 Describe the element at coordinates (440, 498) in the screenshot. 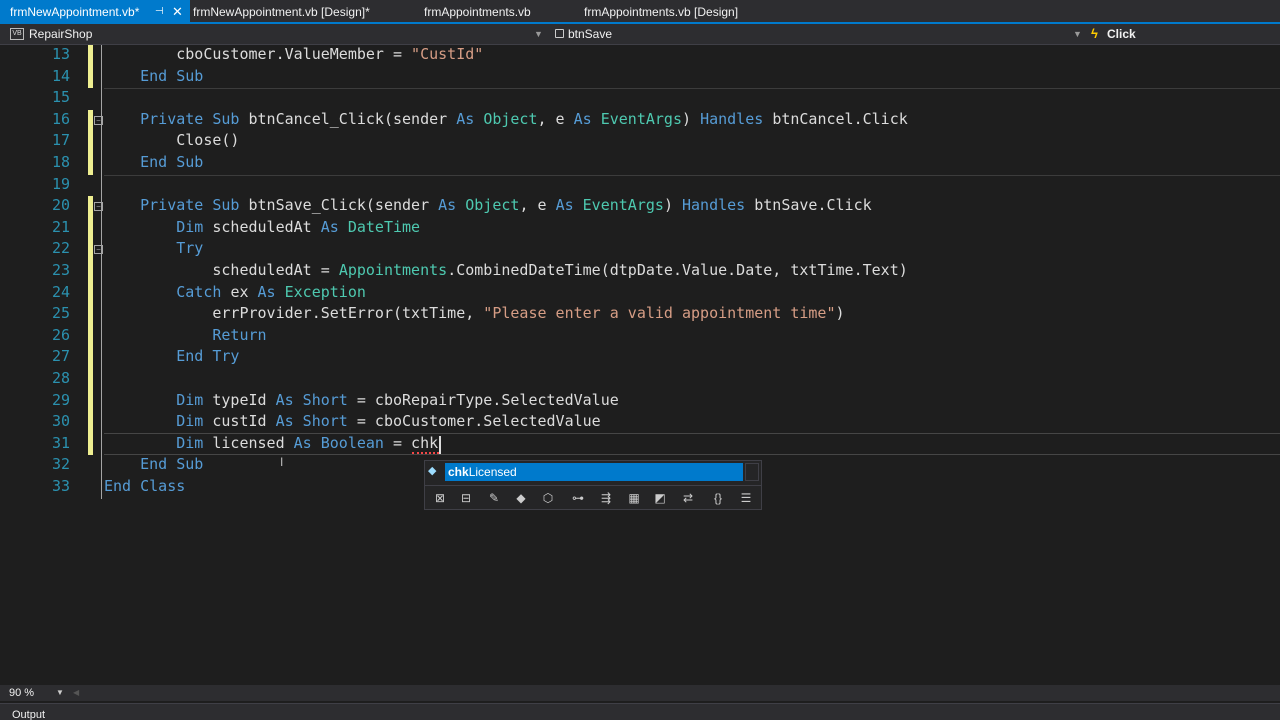

I see `properties-filter-icon: ⊠` at that location.